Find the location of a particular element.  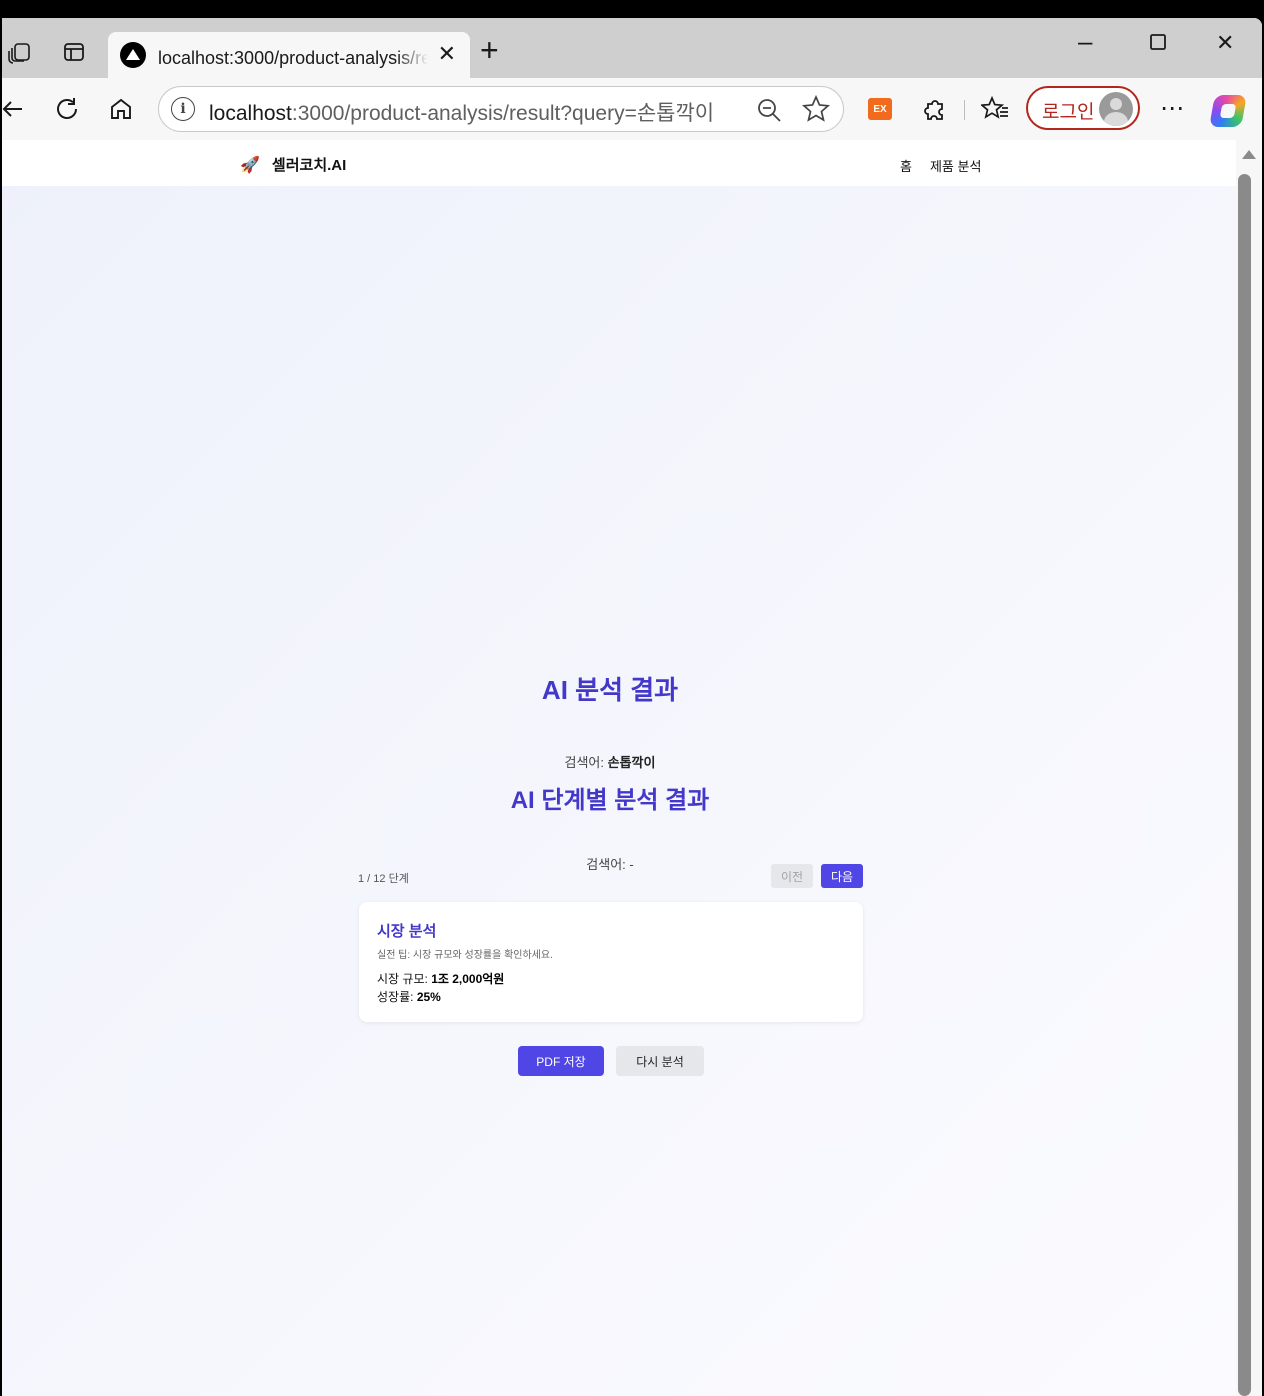

step-navigation: 1 / 12 단계 이전 다음 is located at coordinates (610, 876).